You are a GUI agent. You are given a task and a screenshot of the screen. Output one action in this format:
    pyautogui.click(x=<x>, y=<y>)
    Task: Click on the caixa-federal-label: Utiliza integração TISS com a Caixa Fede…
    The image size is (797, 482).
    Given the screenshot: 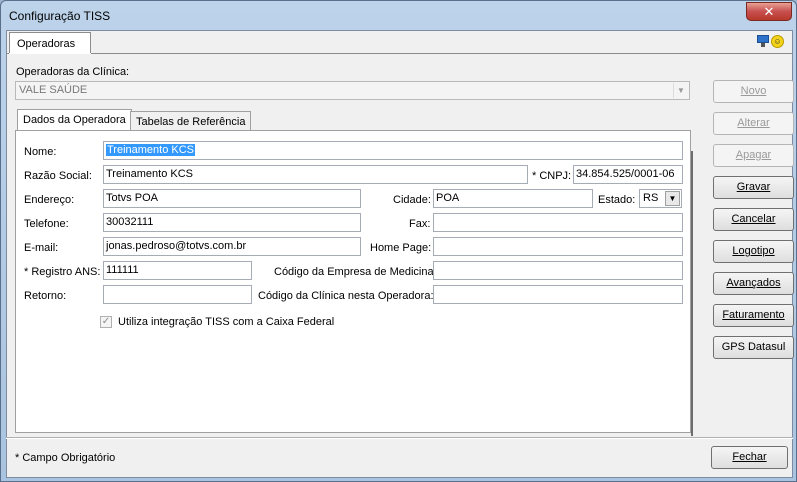 What is the action you would take?
    pyautogui.click(x=226, y=322)
    